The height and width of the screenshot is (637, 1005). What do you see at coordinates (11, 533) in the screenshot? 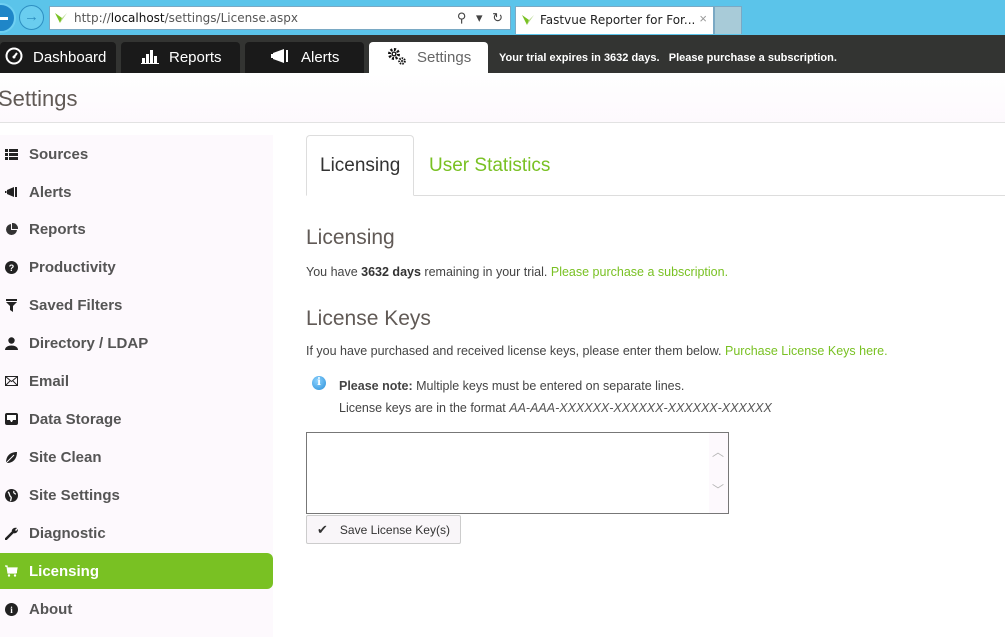
I see `wrench-icon` at bounding box center [11, 533].